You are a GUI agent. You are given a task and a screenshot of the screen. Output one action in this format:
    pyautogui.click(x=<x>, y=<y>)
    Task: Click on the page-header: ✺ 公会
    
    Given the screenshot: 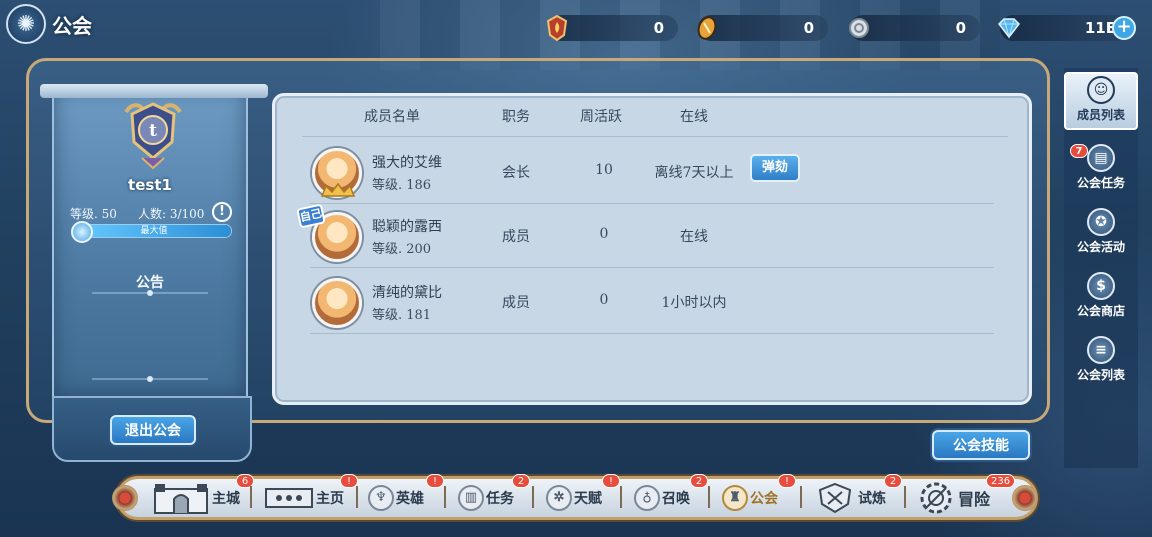 What is the action you would take?
    pyautogui.click(x=49, y=24)
    